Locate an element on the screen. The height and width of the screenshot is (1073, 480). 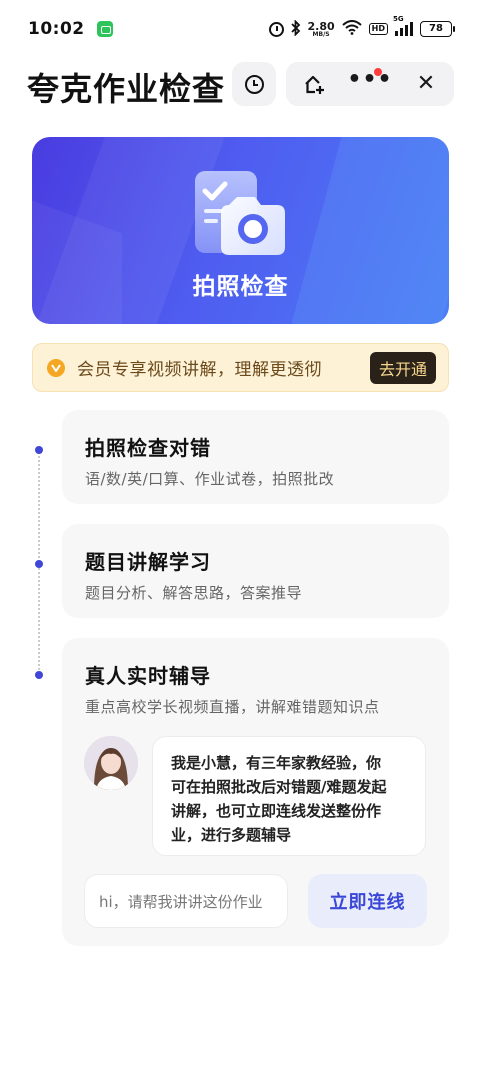
status-bar: 10:02 2.80 MB/S HD 5G 78 is located at coordinates (240, 29).